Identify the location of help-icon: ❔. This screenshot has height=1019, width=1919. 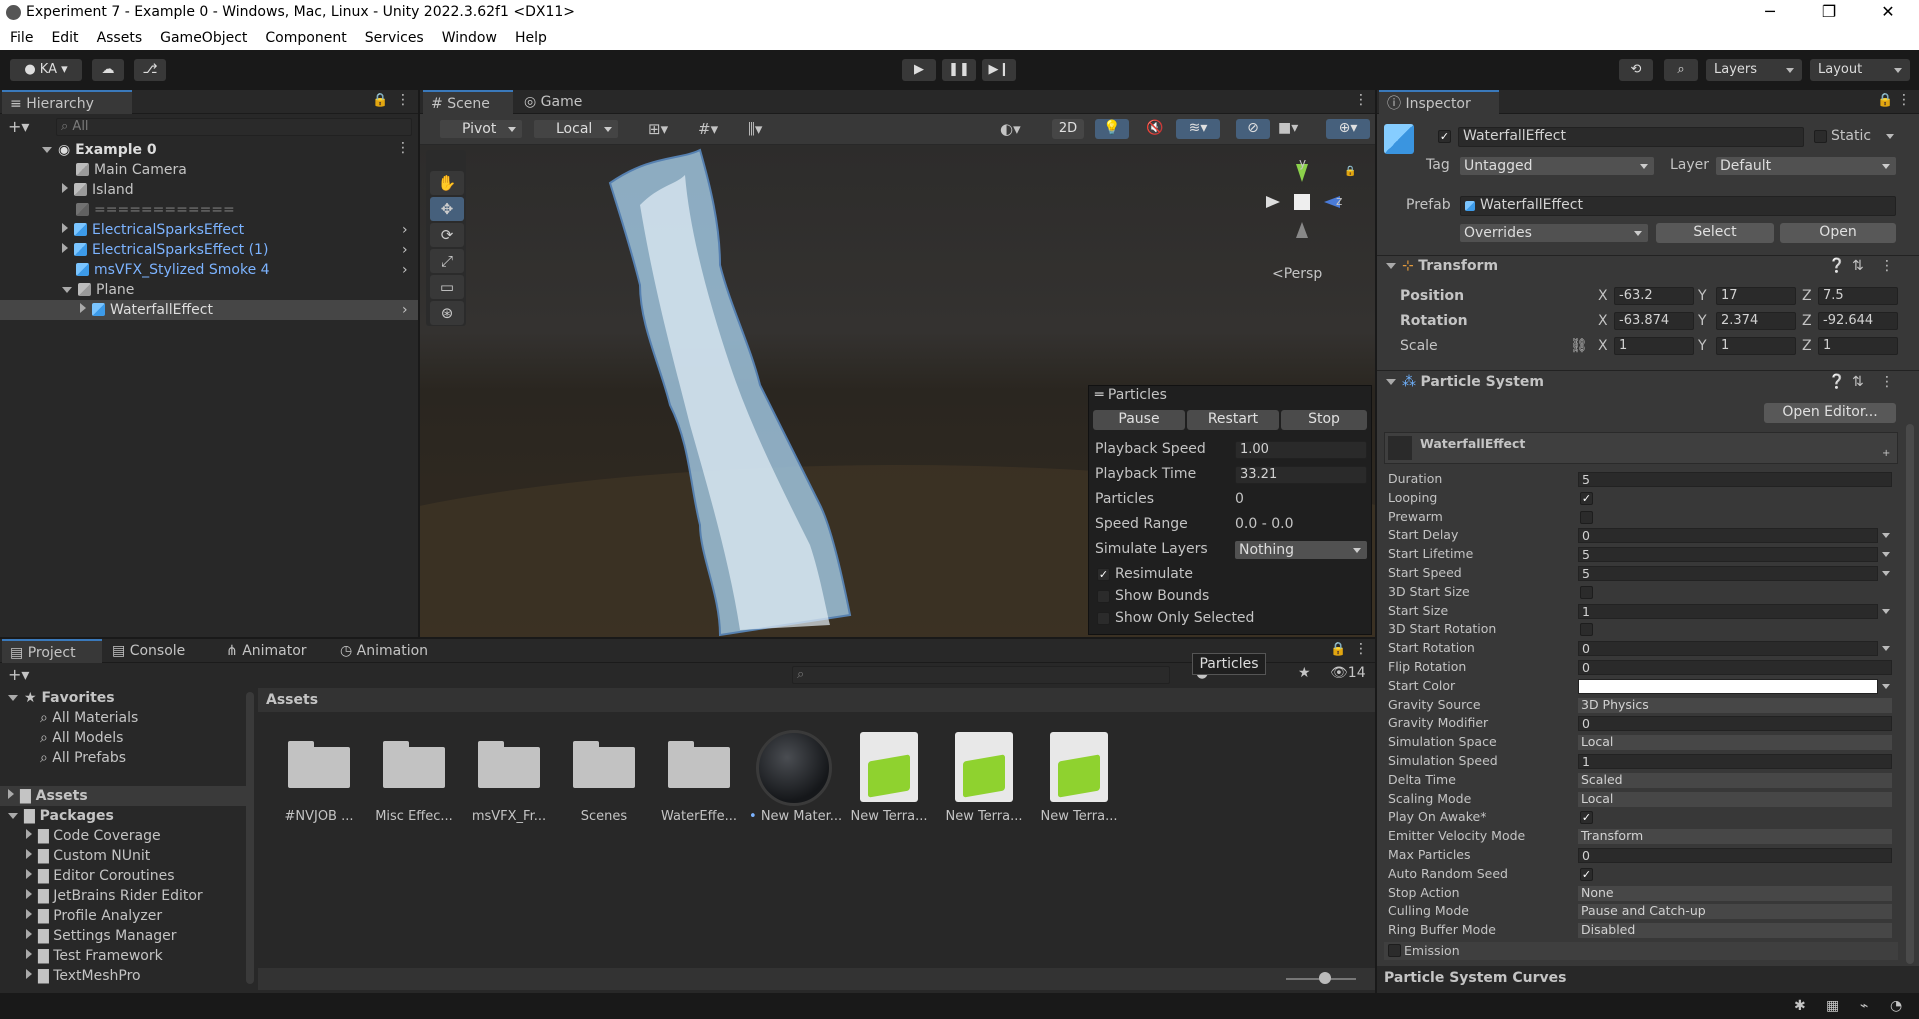
(1836, 266).